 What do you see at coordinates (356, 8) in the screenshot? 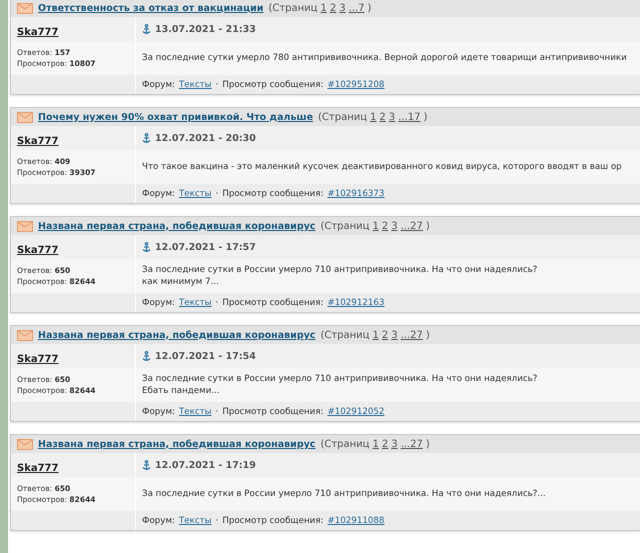
I see `page-link: ...7` at bounding box center [356, 8].